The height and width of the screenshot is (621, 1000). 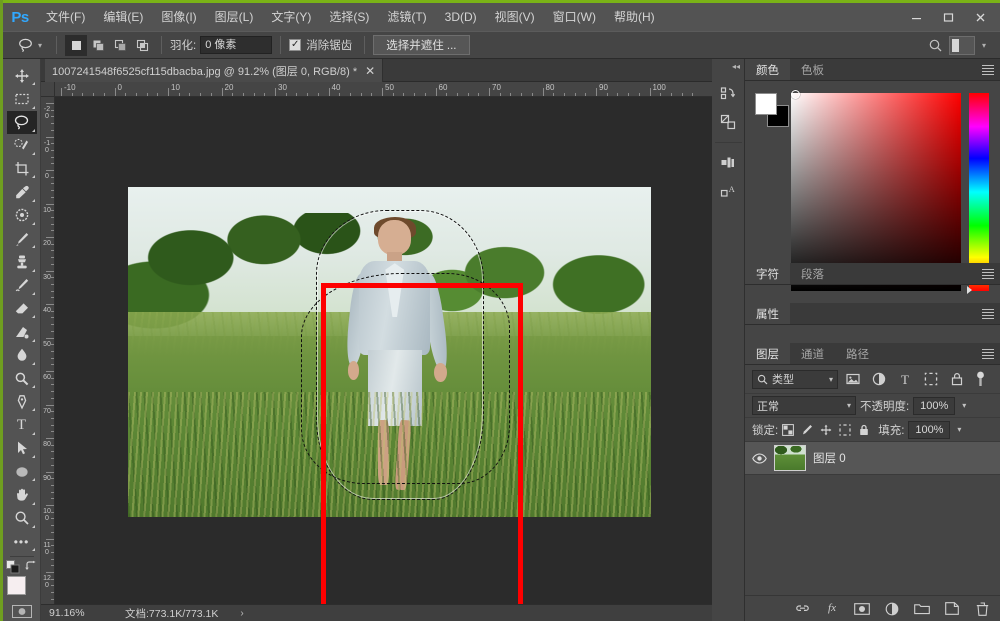 I want to click on lasso-tool, so click(x=21, y=122).